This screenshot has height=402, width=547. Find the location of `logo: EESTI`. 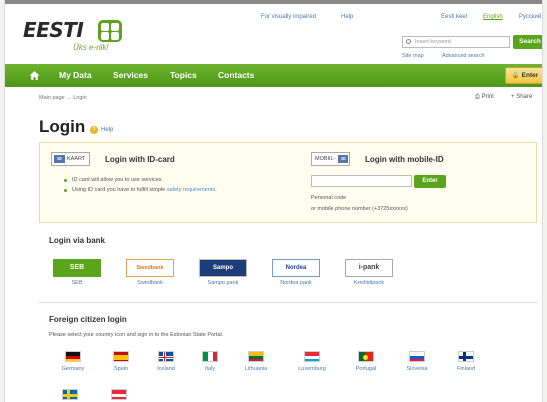

logo: EESTI is located at coordinates (53, 30).